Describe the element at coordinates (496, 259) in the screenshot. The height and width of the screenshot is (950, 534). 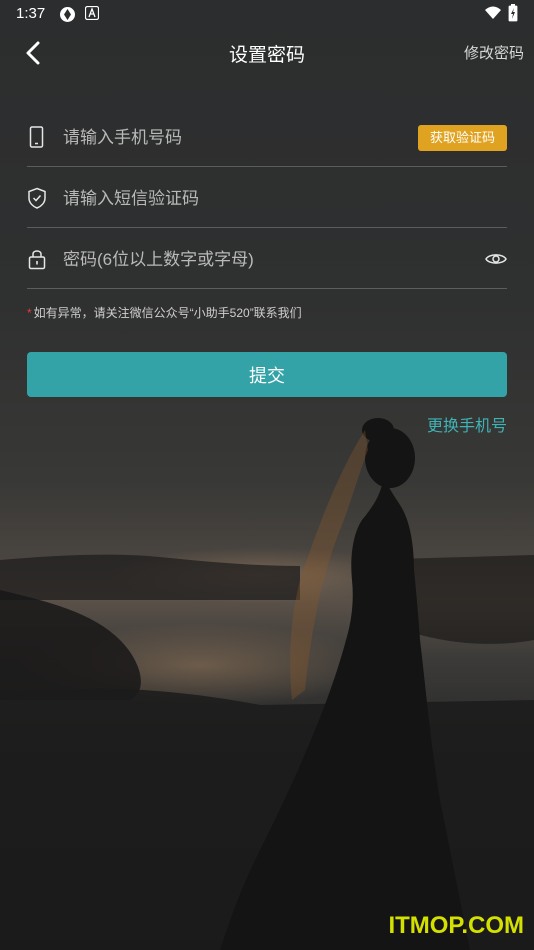
I see `eye-icon` at that location.